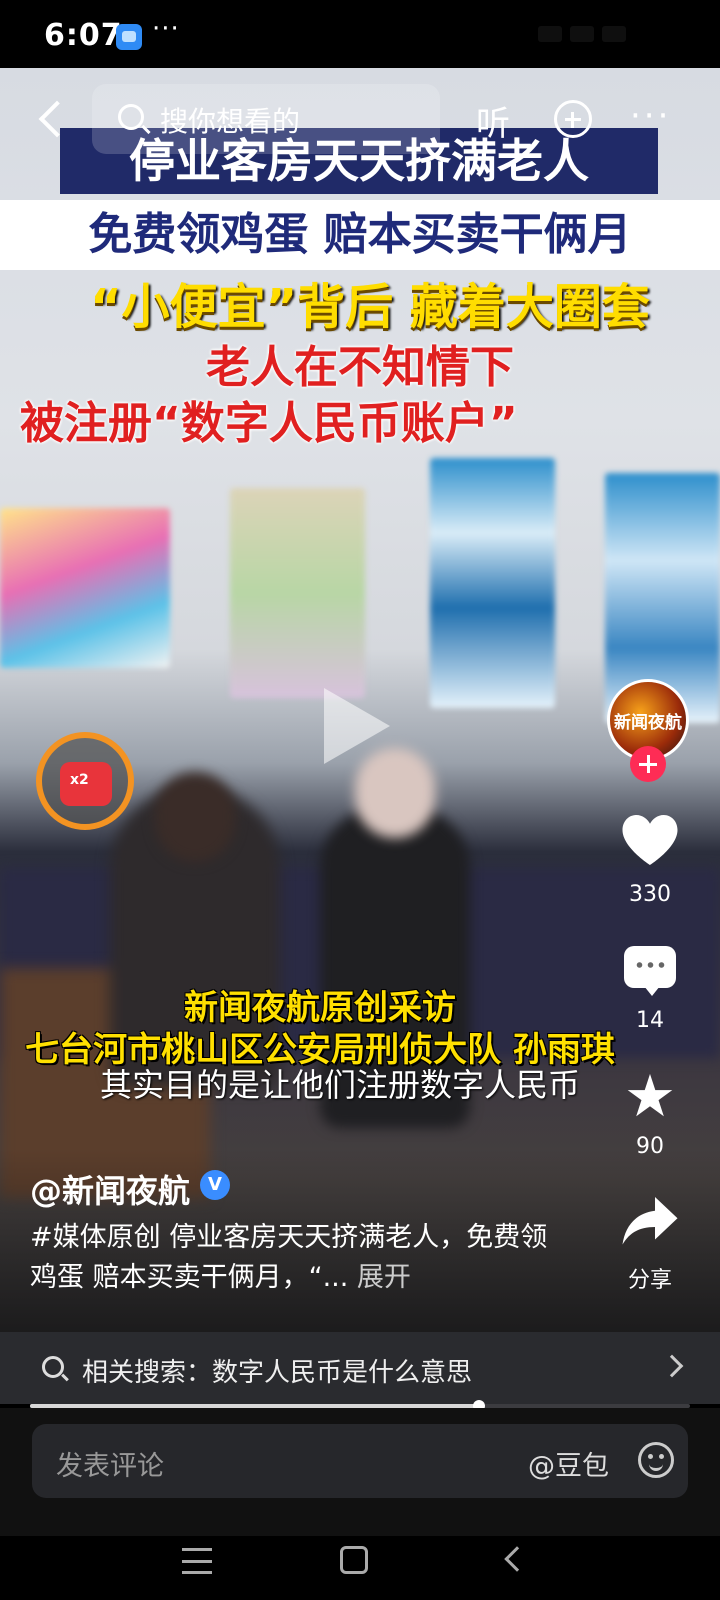 Image resolution: width=720 pixels, height=1600 pixels. Describe the element at coordinates (50, 120) in the screenshot. I see `back-button` at that location.